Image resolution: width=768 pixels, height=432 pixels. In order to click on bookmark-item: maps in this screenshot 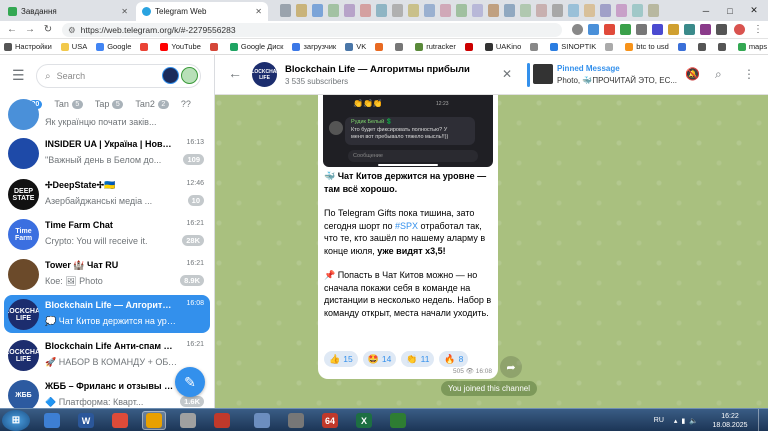, I will do `click(752, 46)`.